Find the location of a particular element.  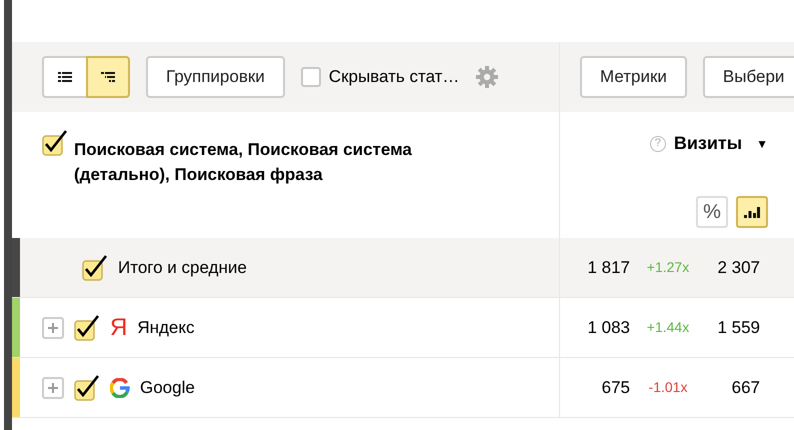

change-value: +1.44x is located at coordinates (668, 327).